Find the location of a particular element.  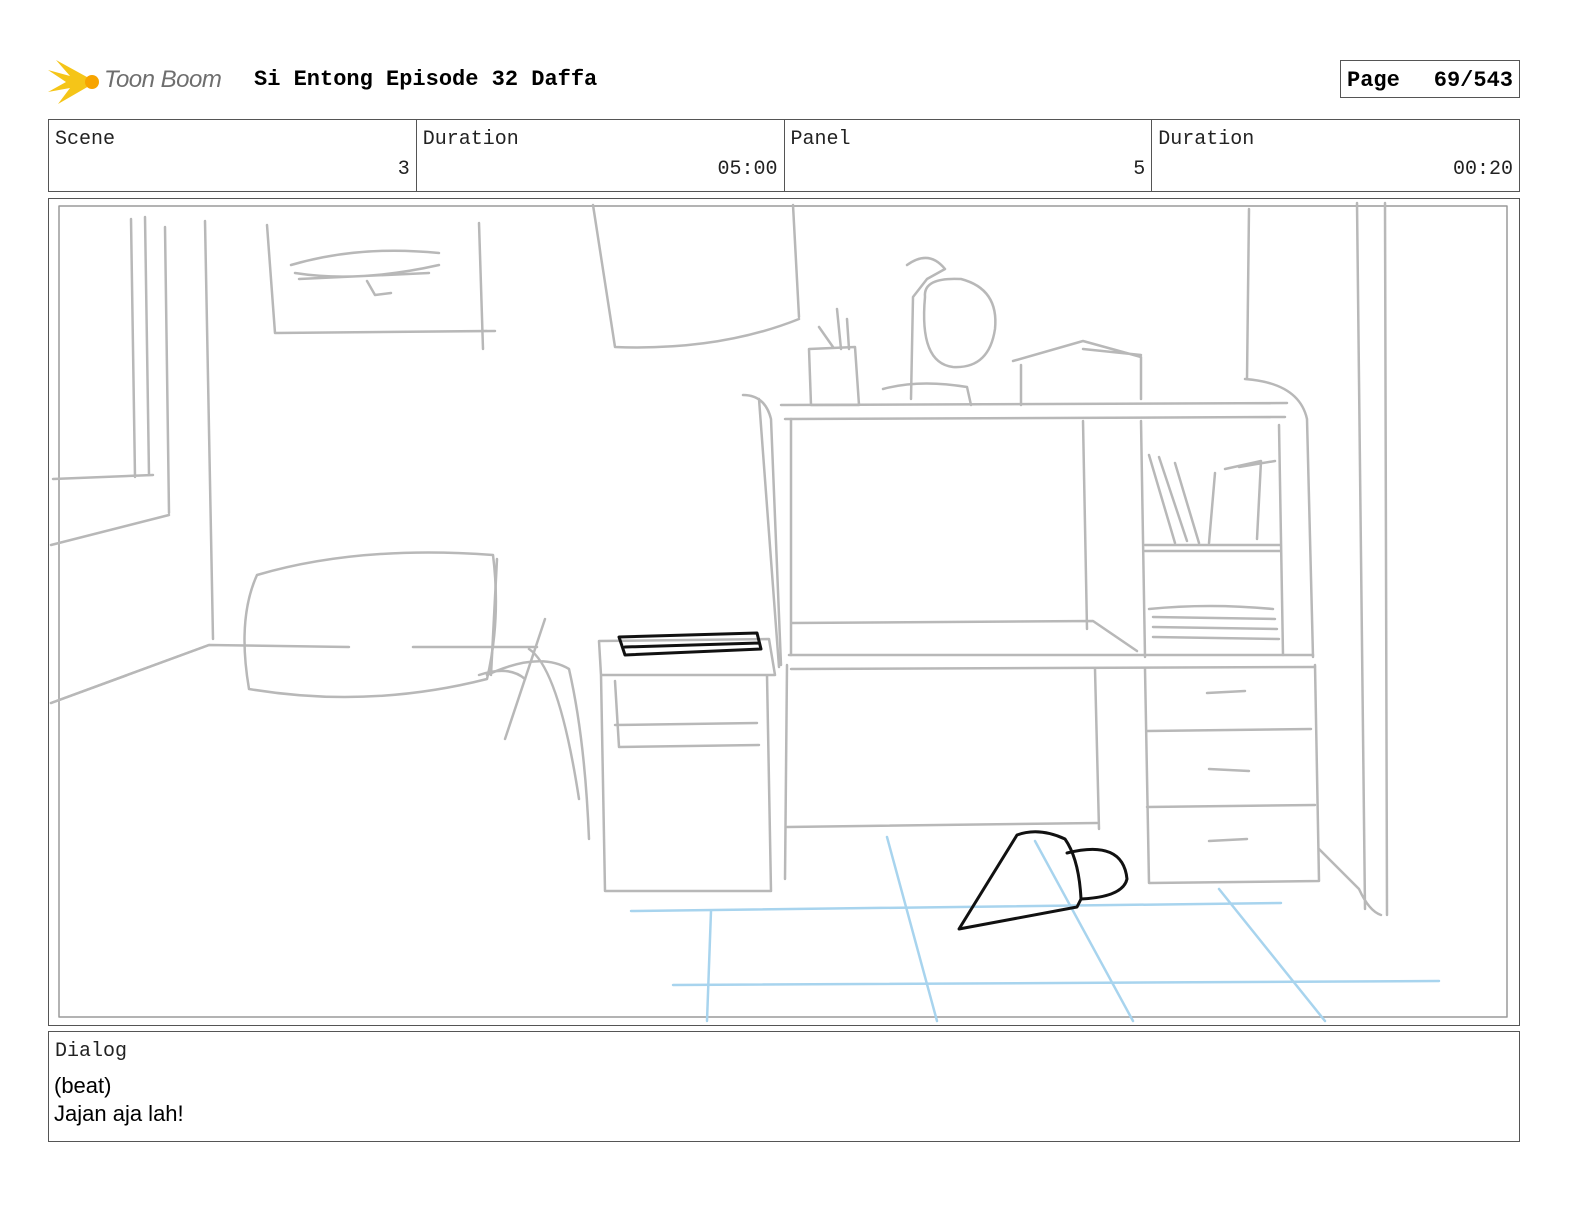

scene-value: 3 is located at coordinates (403, 169).